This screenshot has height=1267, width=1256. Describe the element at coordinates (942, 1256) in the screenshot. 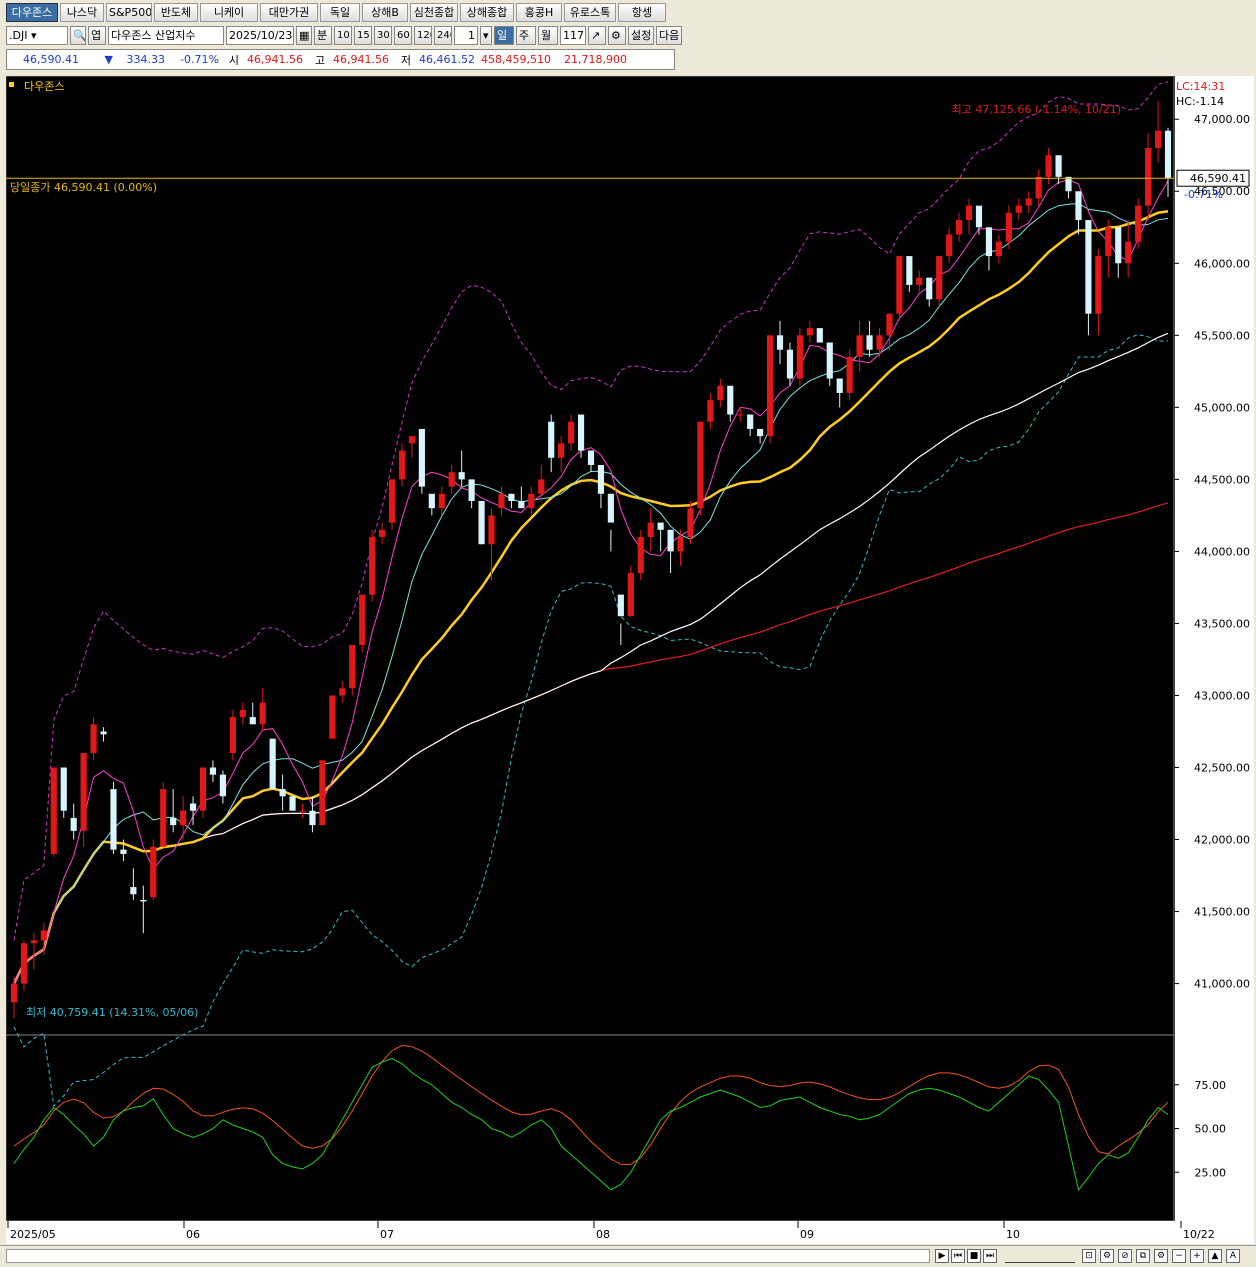

I see `scroll-right-icon: ▶` at that location.